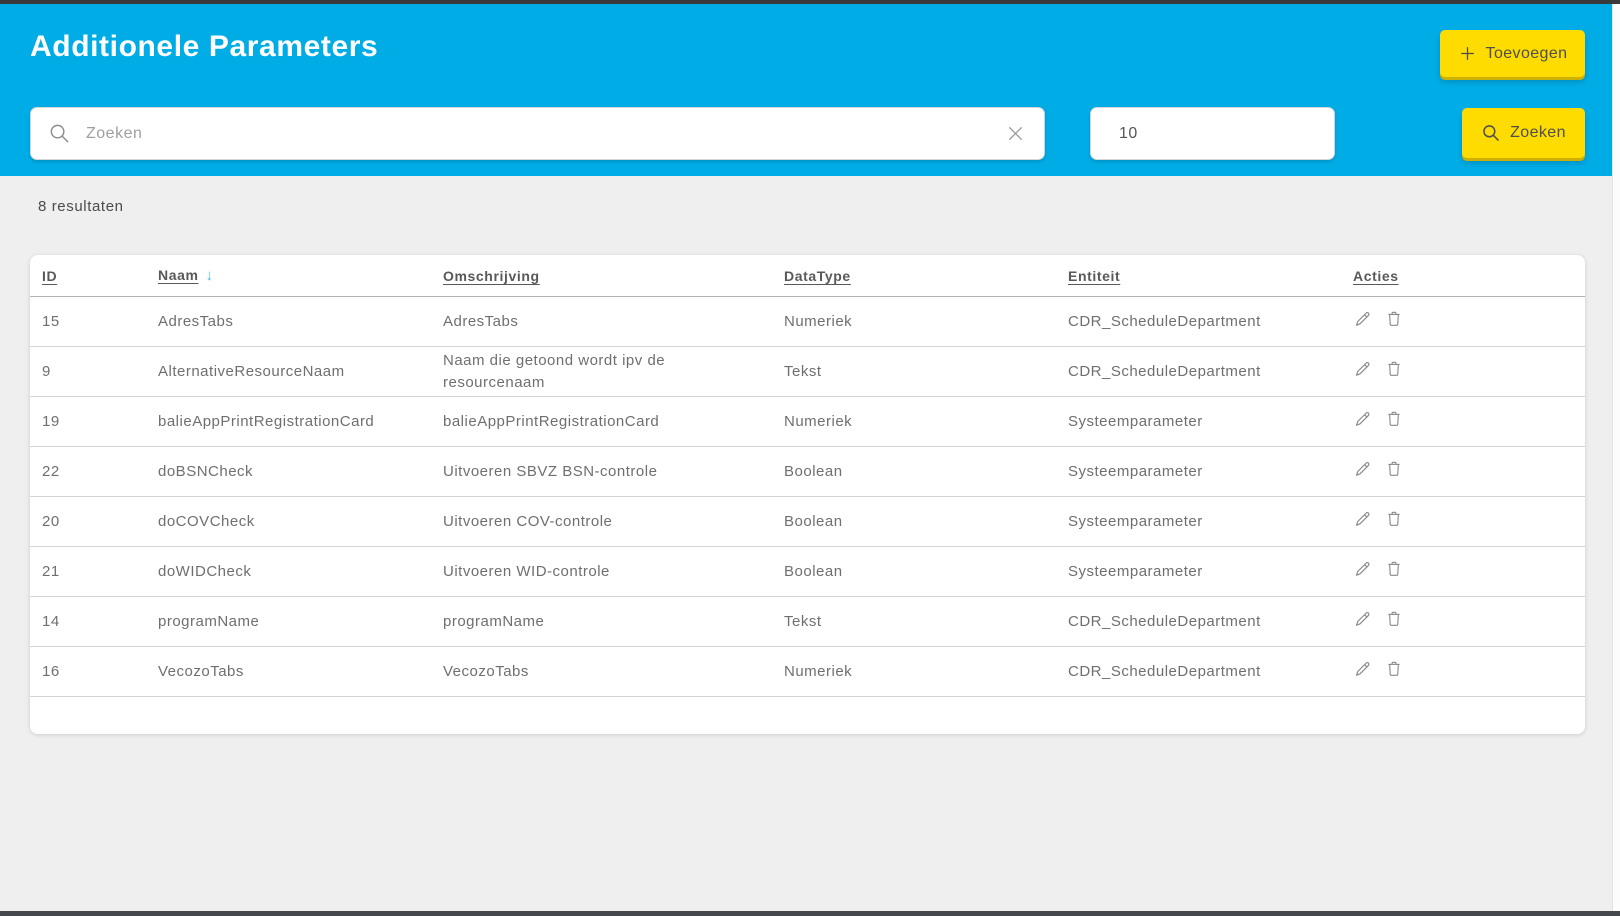 The height and width of the screenshot is (916, 1620). I want to click on add-button-label: Toevoegen, so click(1526, 53).